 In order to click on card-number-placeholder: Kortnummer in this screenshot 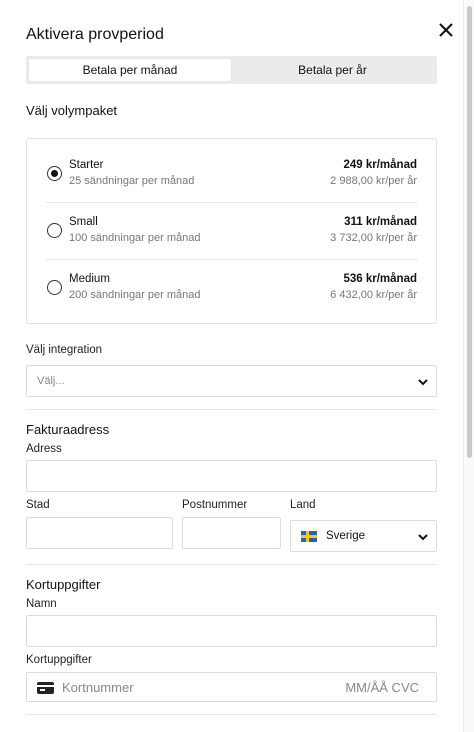, I will do `click(98, 687)`.